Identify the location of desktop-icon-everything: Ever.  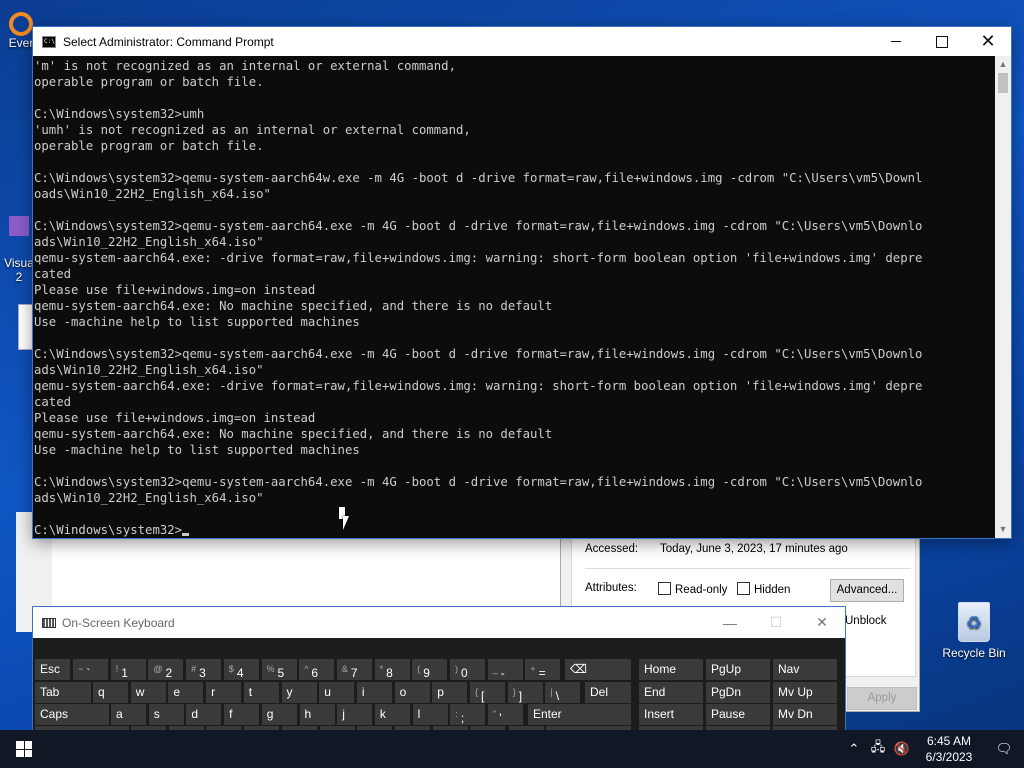
(21, 31).